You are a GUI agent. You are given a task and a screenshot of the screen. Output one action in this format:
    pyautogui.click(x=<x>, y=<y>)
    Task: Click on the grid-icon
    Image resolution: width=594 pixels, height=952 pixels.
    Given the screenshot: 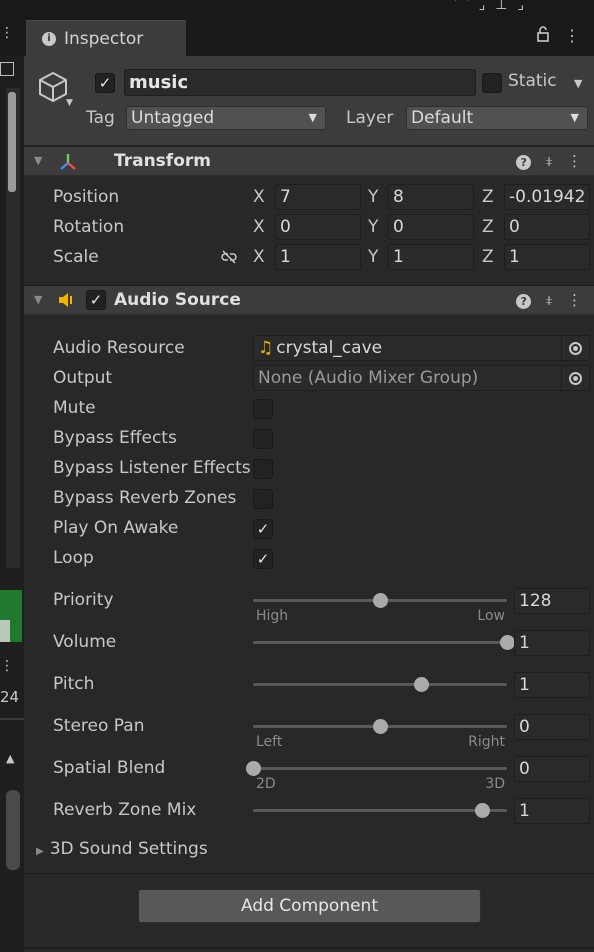 What is the action you would take?
    pyautogui.click(x=7, y=69)
    